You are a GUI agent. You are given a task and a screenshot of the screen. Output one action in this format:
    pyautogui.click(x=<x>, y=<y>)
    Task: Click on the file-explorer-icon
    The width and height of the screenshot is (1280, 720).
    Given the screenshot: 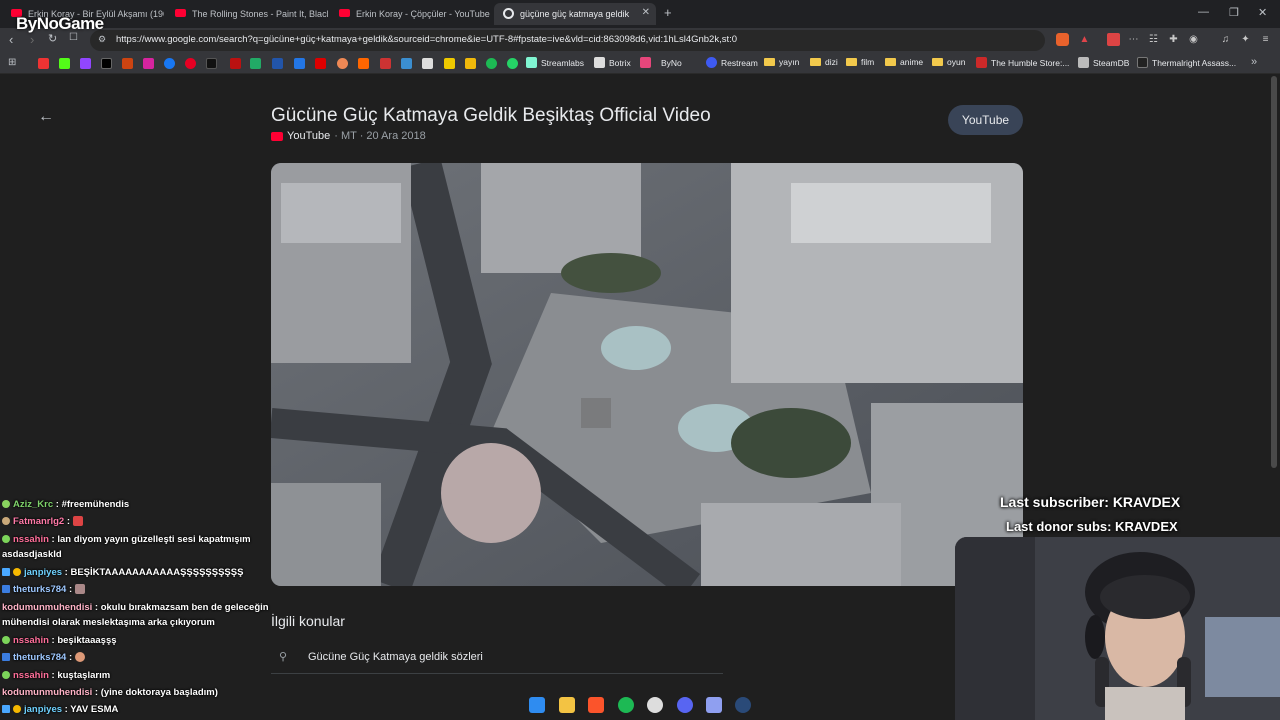 What is the action you would take?
    pyautogui.click(x=567, y=705)
    